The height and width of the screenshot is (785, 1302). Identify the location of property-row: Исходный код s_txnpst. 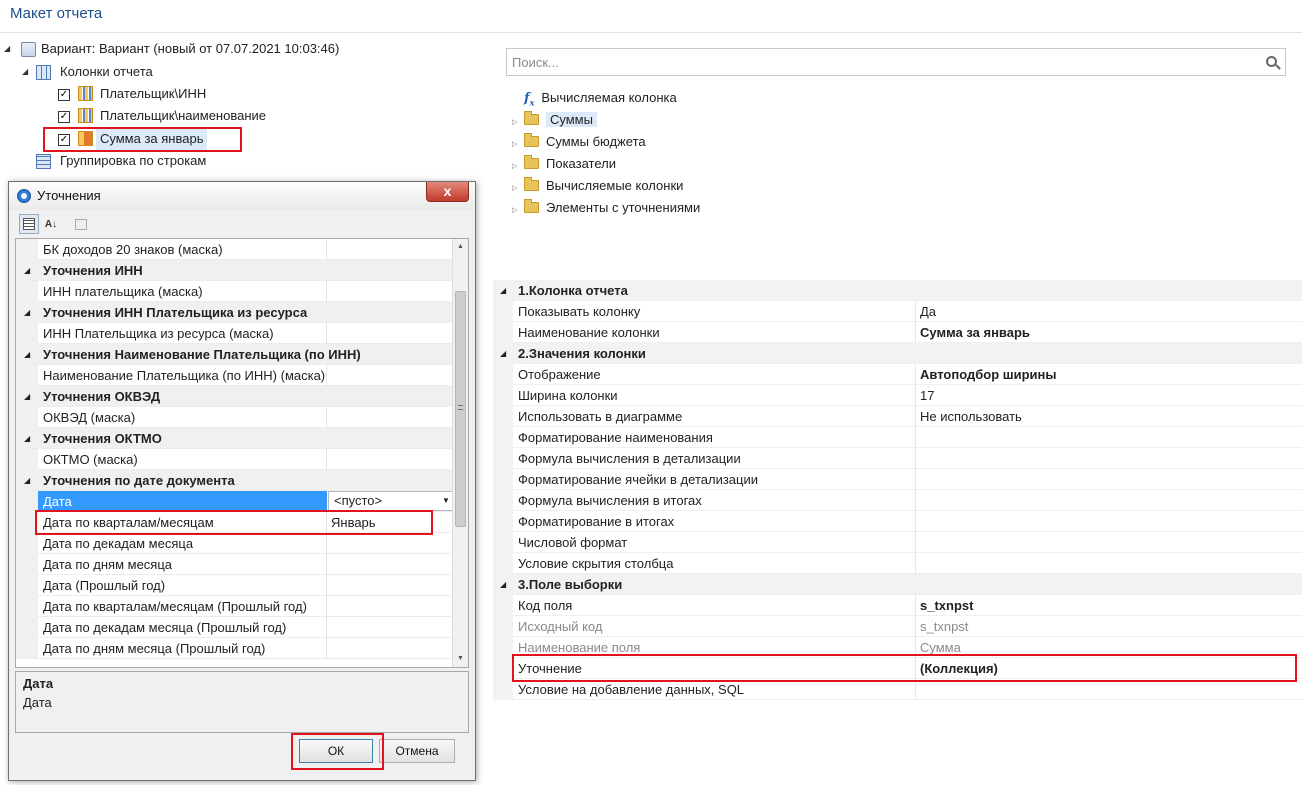
(897, 626).